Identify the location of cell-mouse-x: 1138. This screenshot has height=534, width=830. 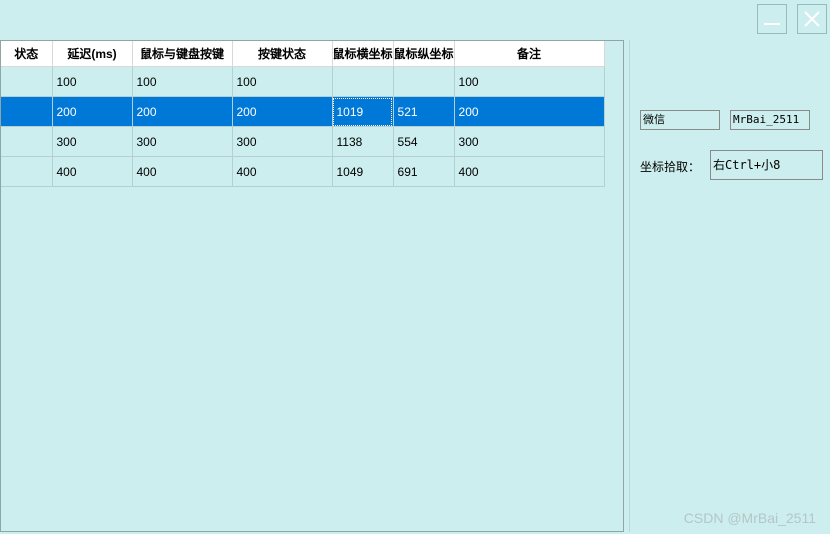
(363, 141).